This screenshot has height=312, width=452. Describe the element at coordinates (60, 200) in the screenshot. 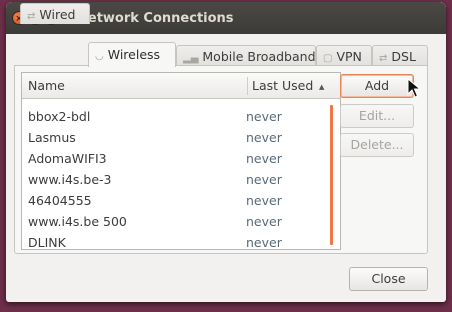

I see `connection-name: 46404555` at that location.